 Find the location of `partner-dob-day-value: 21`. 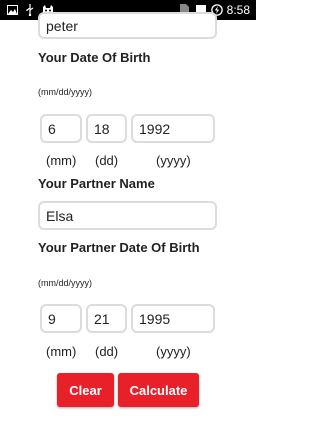

partner-dob-day-value: 21 is located at coordinates (102, 318).